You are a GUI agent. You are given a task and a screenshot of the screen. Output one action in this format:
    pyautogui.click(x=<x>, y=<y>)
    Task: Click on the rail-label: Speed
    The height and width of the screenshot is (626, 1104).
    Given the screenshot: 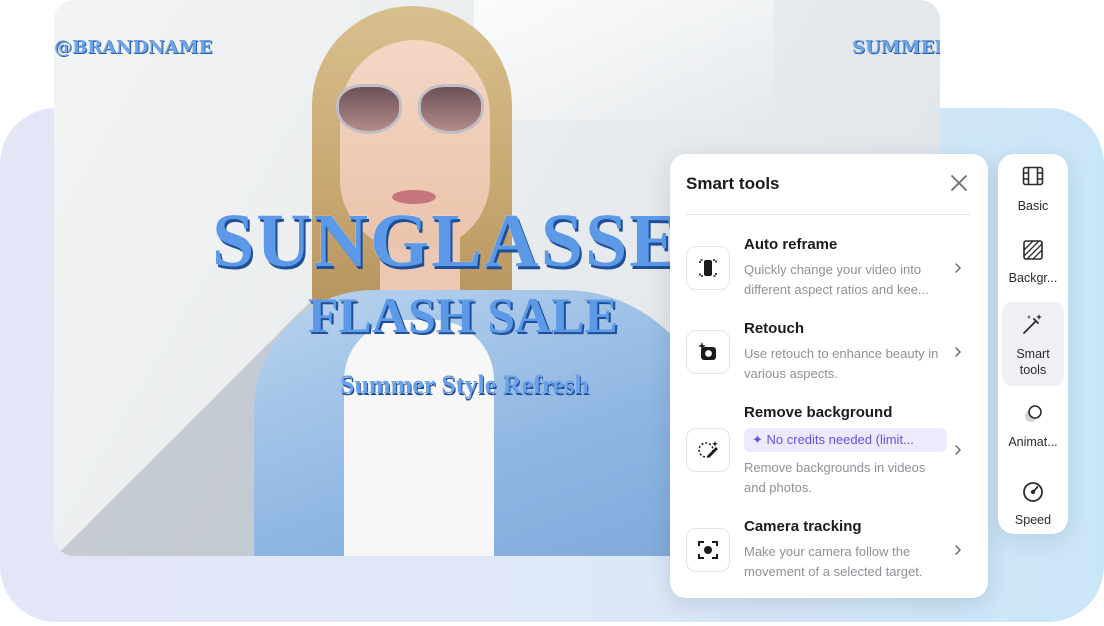 What is the action you would take?
    pyautogui.click(x=1033, y=520)
    